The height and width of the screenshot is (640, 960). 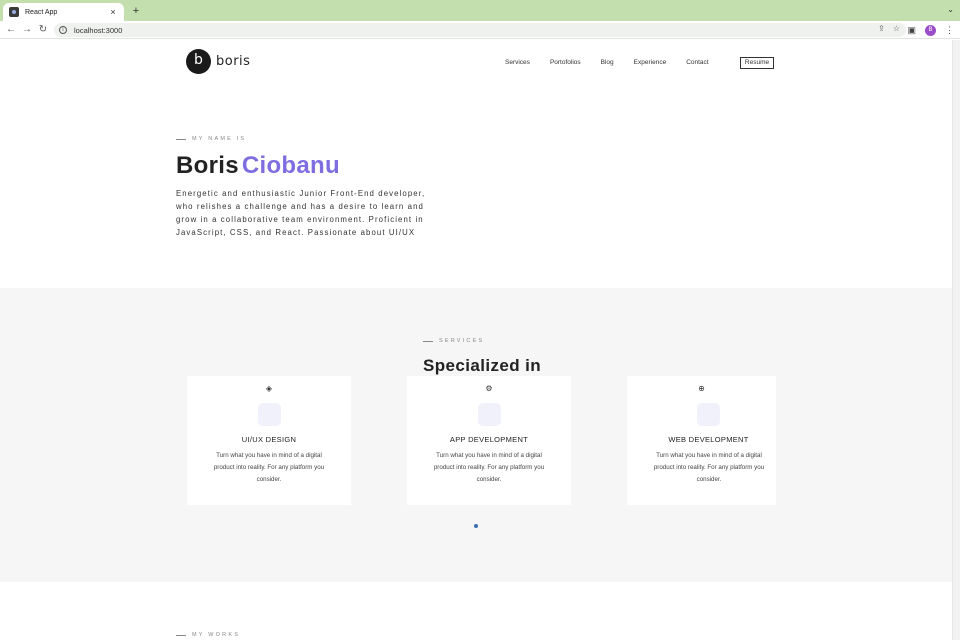 I want to click on page-scrollbar, so click(x=956, y=340).